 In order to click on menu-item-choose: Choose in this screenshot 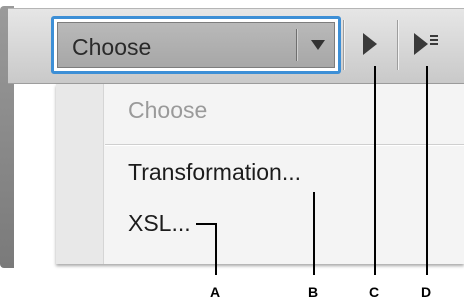, I will do `click(168, 110)`.